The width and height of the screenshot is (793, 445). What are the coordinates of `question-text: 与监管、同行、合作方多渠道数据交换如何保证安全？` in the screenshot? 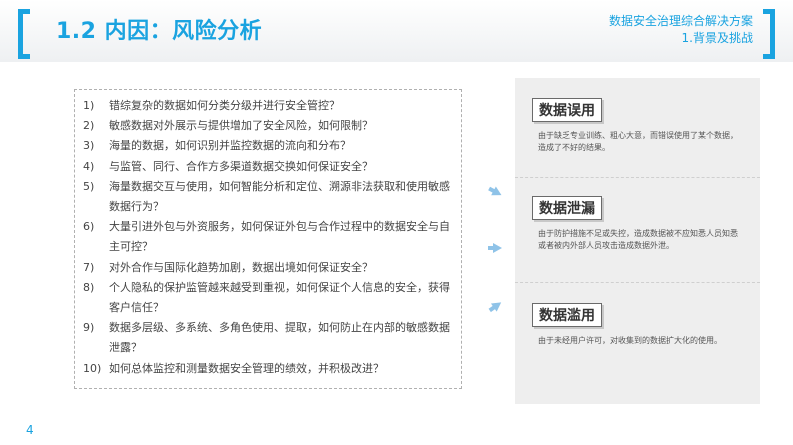 It's located at (241, 166).